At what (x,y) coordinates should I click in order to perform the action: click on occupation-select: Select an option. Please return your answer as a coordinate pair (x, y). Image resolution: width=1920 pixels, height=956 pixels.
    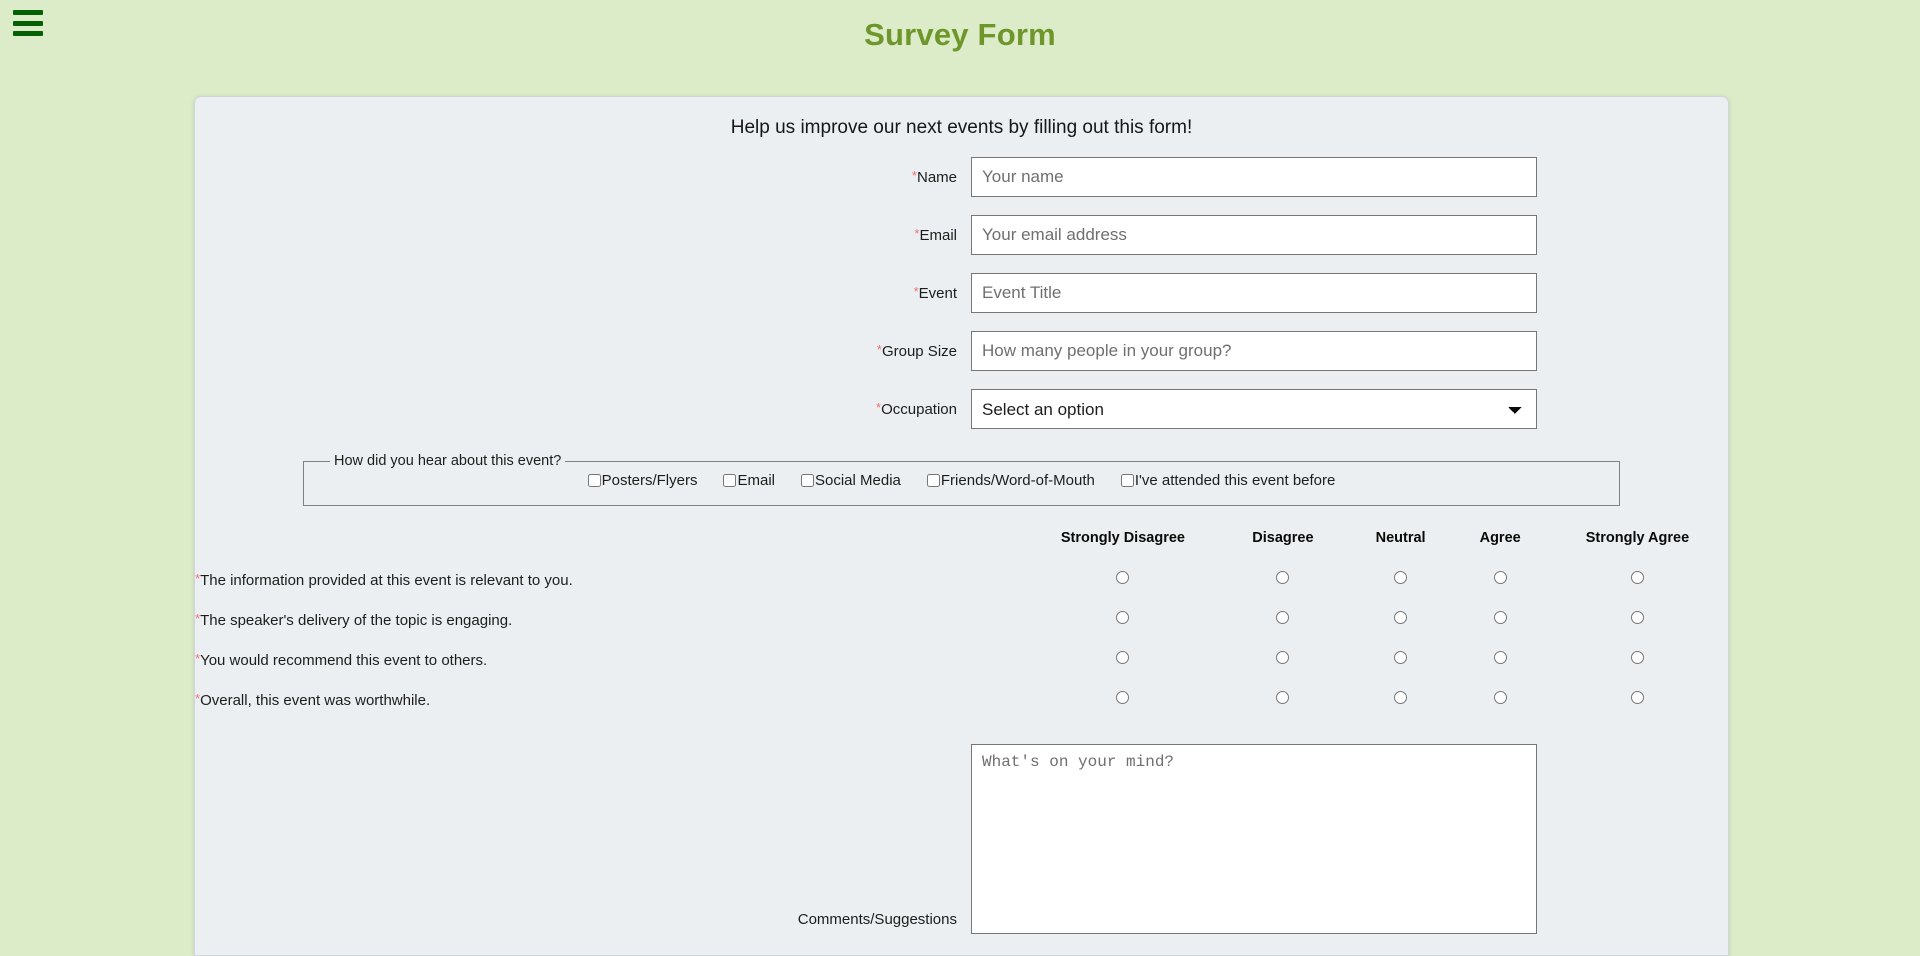
    Looking at the image, I should click on (1254, 409).